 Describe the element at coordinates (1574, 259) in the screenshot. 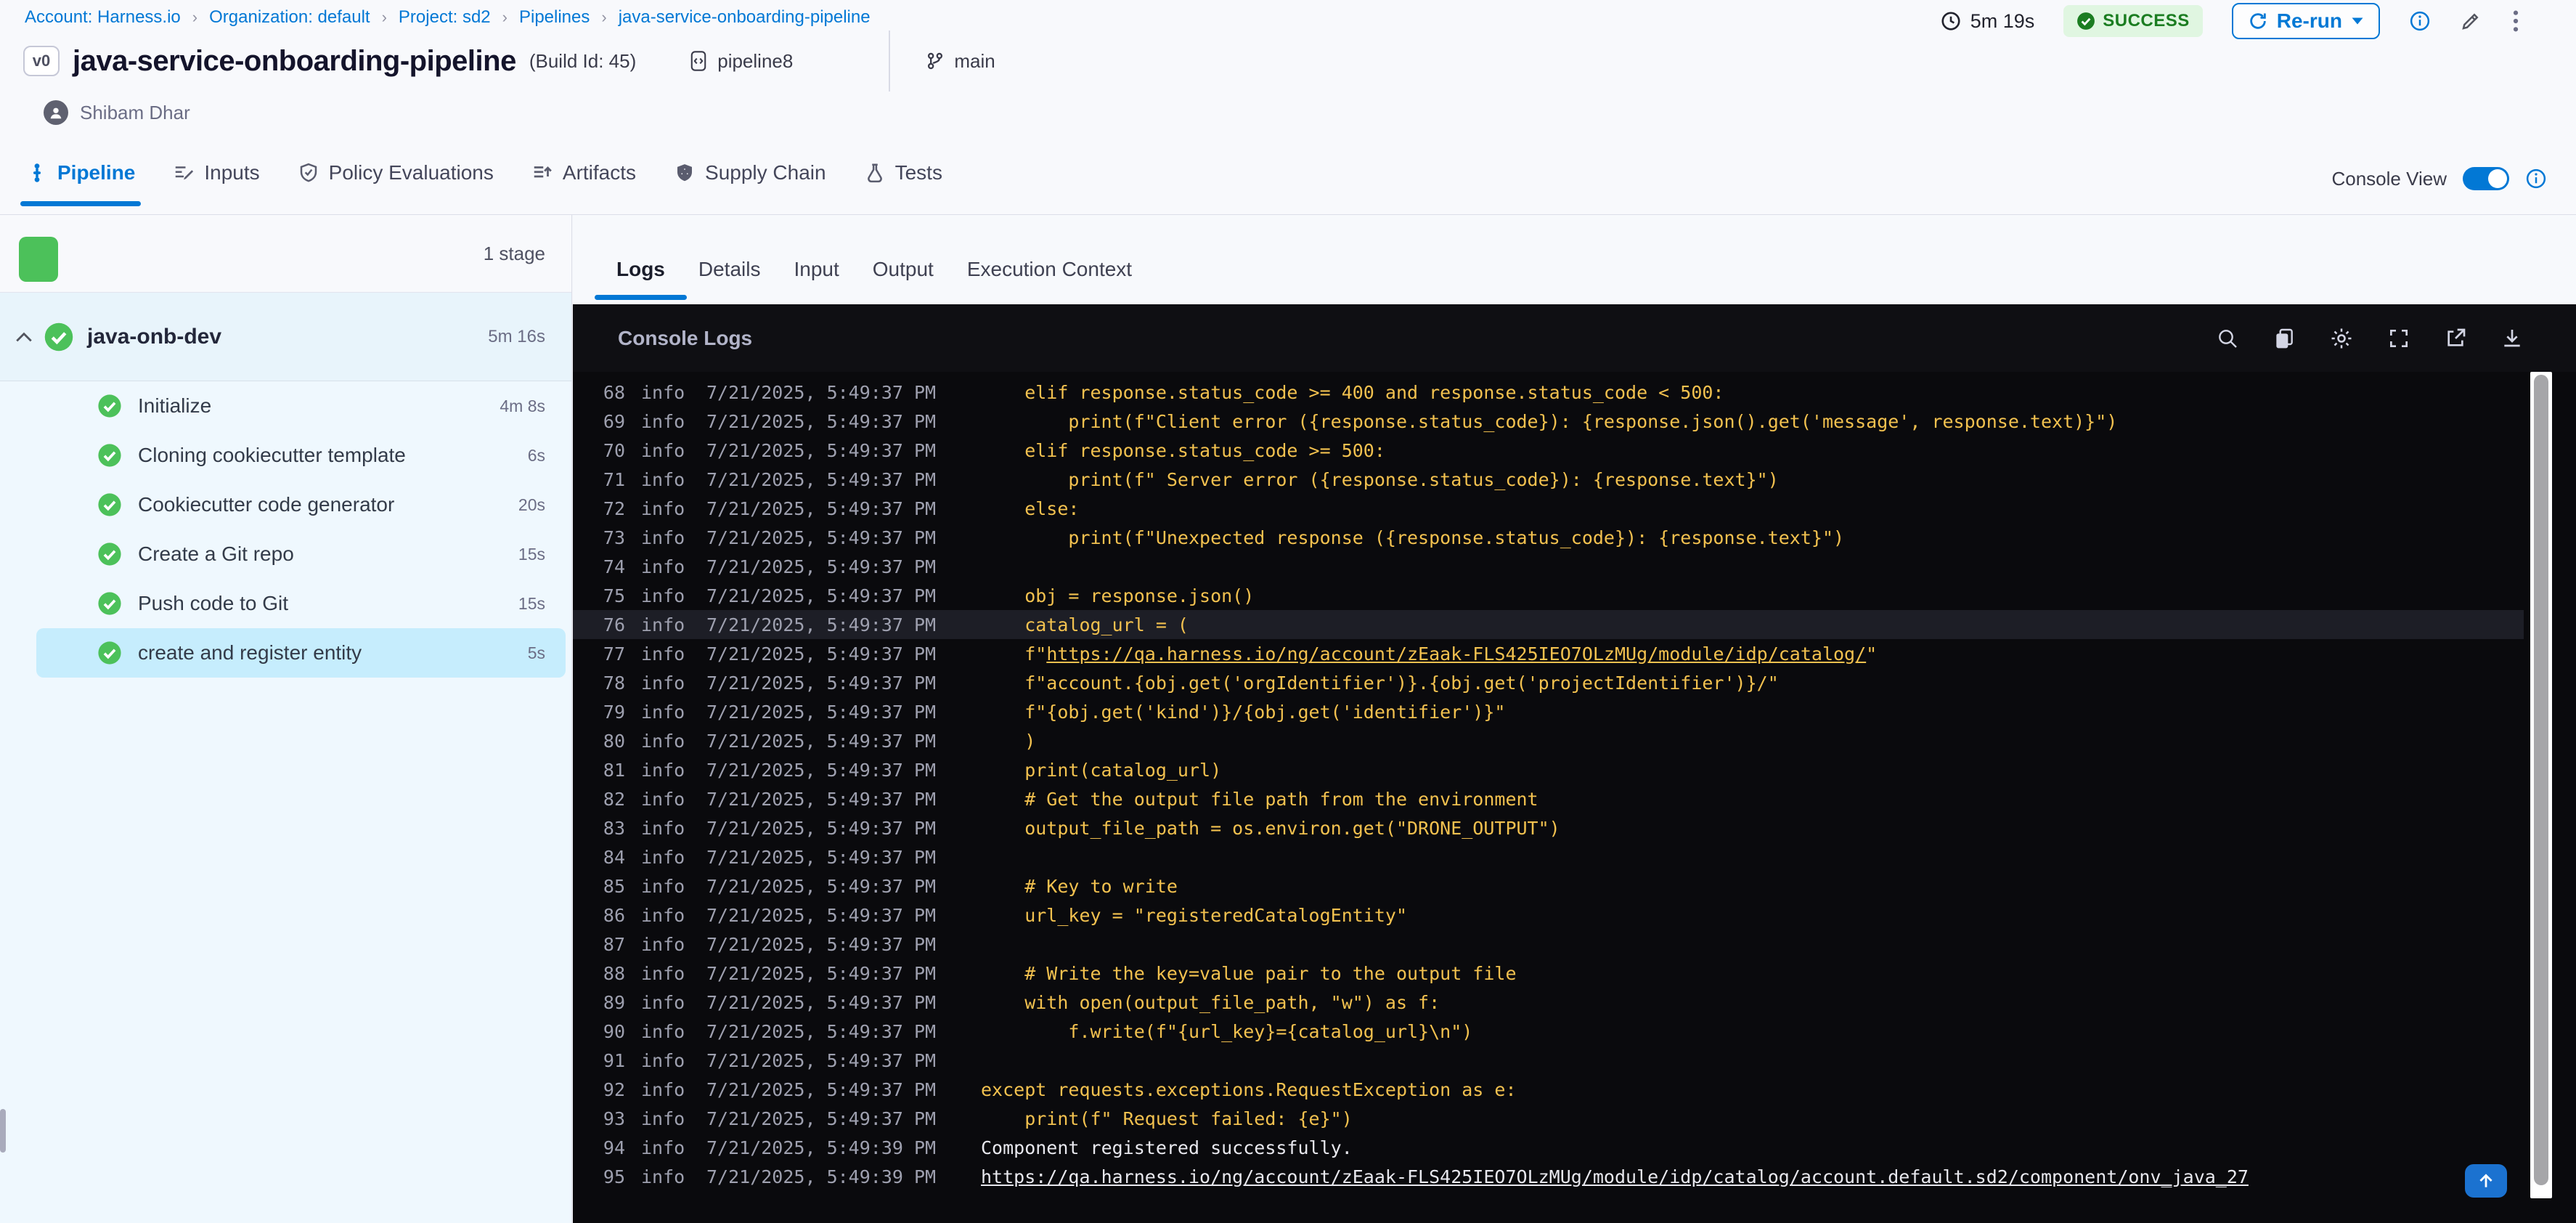

I see `detail-tab-bar: Logs Details Input Output Execution Context` at that location.